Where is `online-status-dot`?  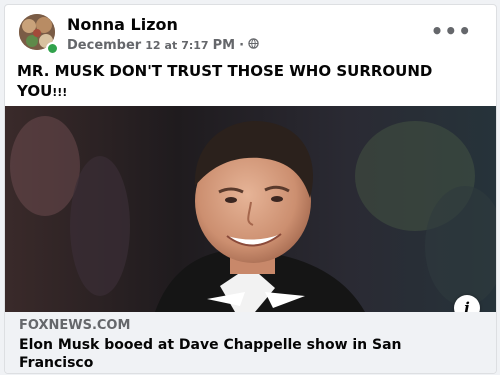
online-status-dot is located at coordinates (52, 48).